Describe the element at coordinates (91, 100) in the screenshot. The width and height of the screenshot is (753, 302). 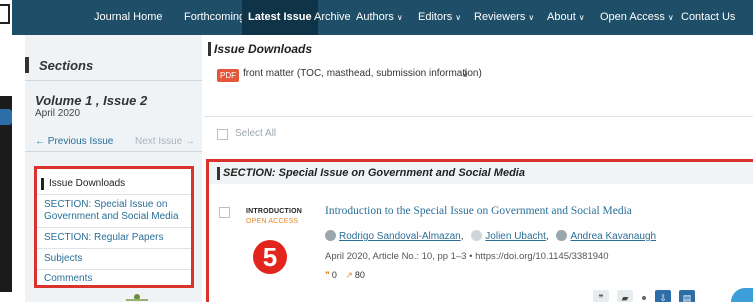
I see `volume-issue: Volume 1 , Issue 2` at that location.